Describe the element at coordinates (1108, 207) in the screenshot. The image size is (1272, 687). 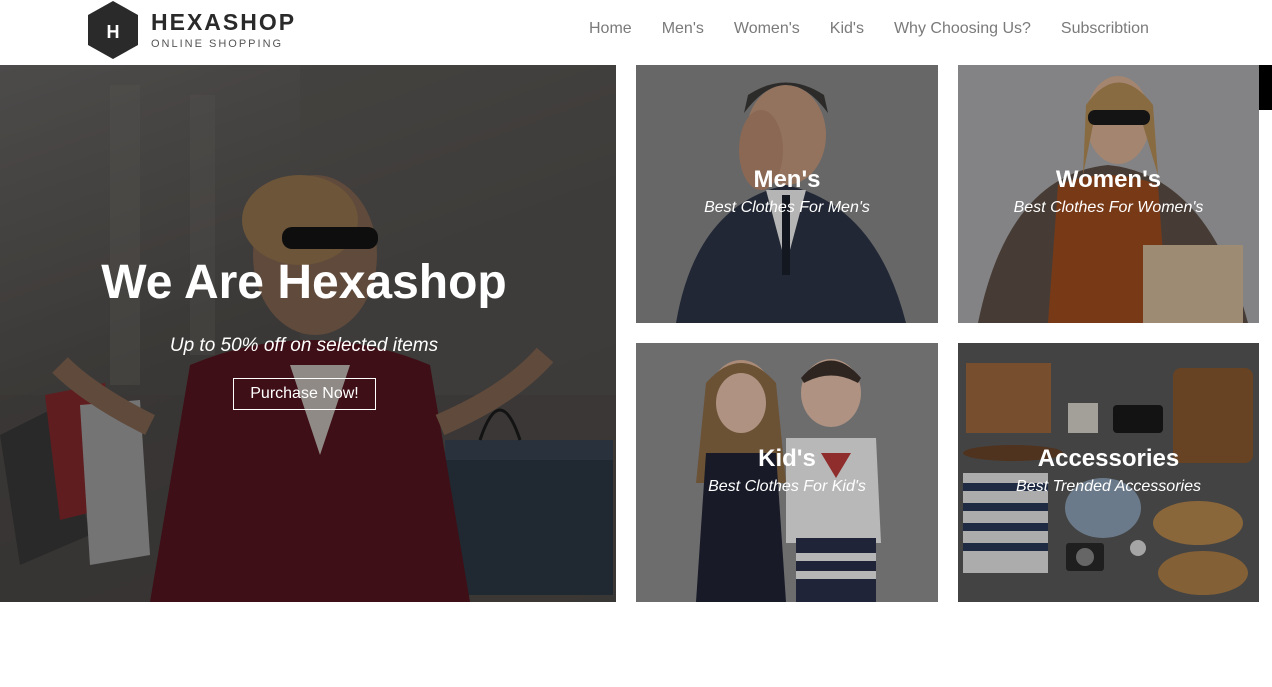
I see `women-category-subtitle: Best Clothes For Women's` at that location.